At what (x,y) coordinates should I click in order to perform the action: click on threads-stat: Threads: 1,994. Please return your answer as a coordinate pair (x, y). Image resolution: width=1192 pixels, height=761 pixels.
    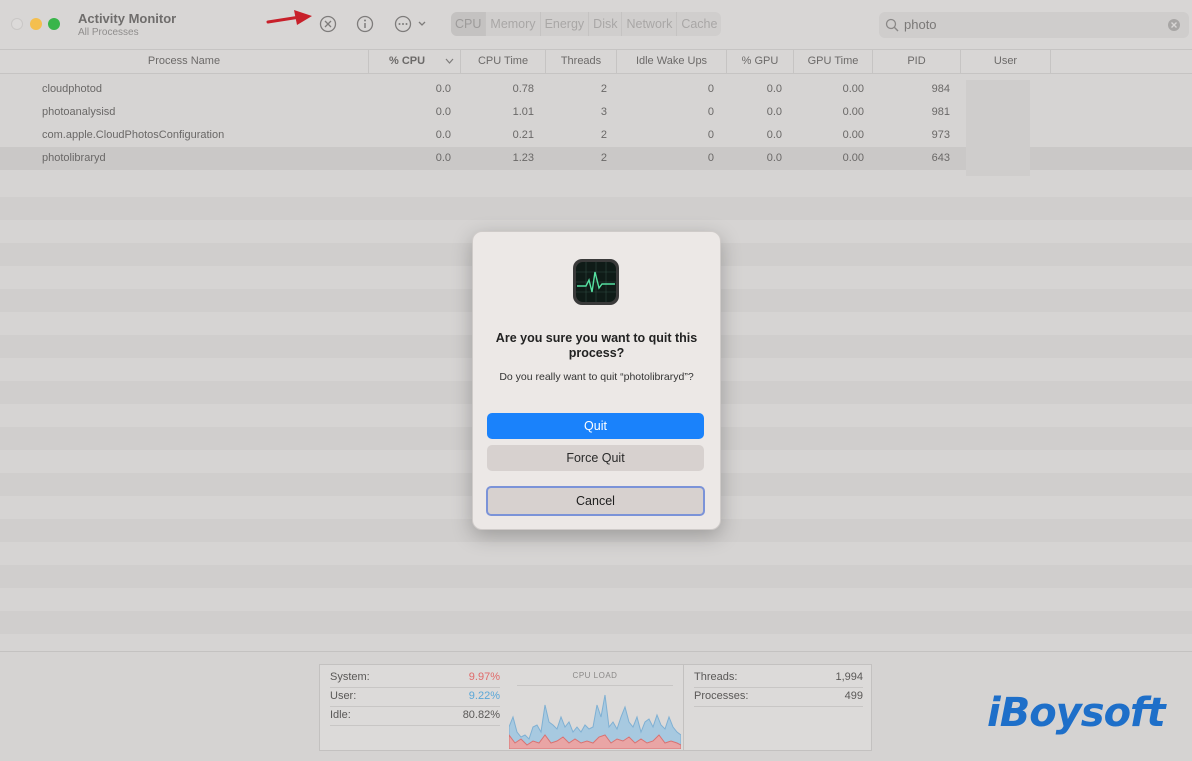
    Looking at the image, I should click on (778, 678).